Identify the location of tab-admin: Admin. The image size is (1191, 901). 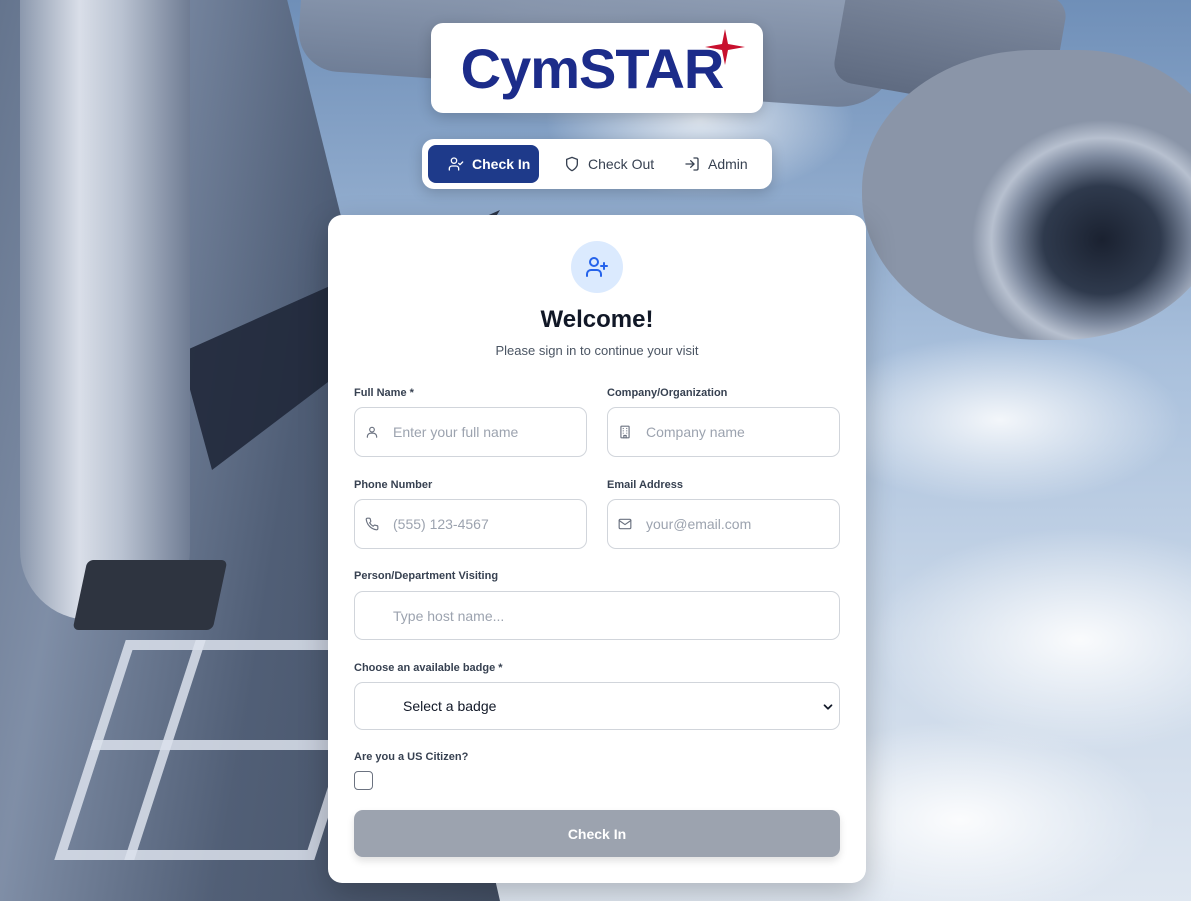
(720, 164).